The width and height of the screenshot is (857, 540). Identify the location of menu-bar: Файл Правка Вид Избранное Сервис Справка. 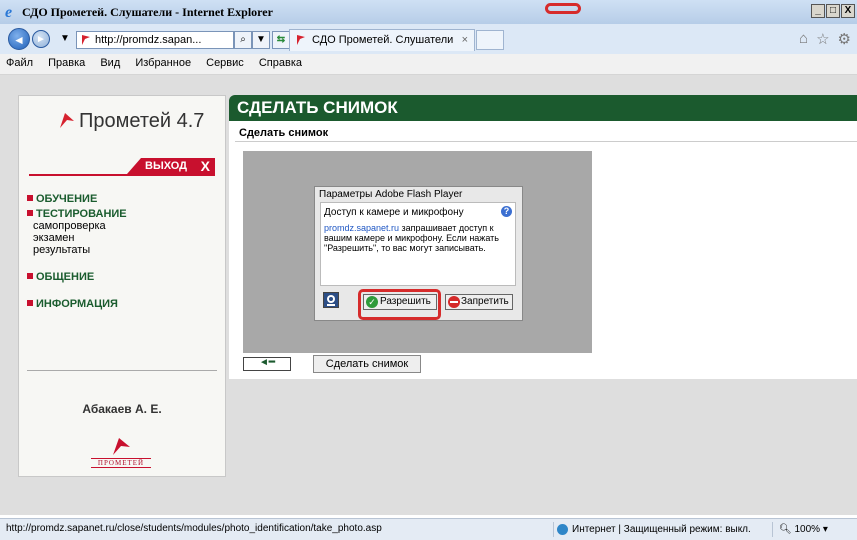
(428, 64).